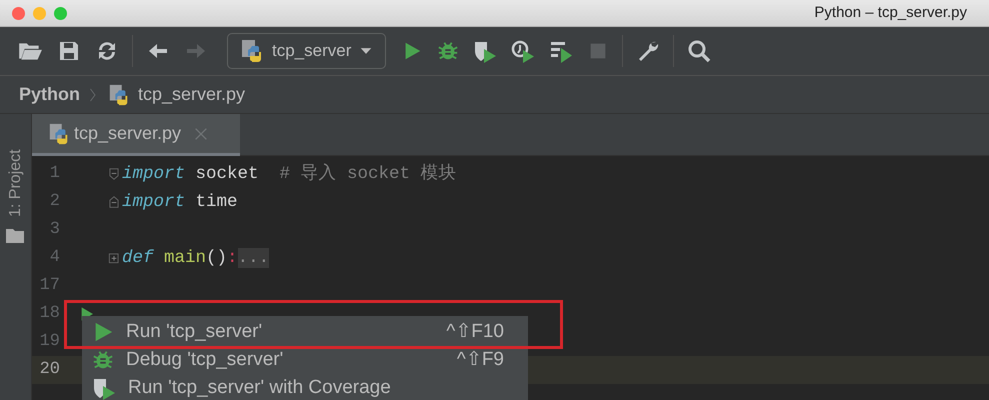  What do you see at coordinates (49, 342) in the screenshot?
I see `line-number: 19` at bounding box center [49, 342].